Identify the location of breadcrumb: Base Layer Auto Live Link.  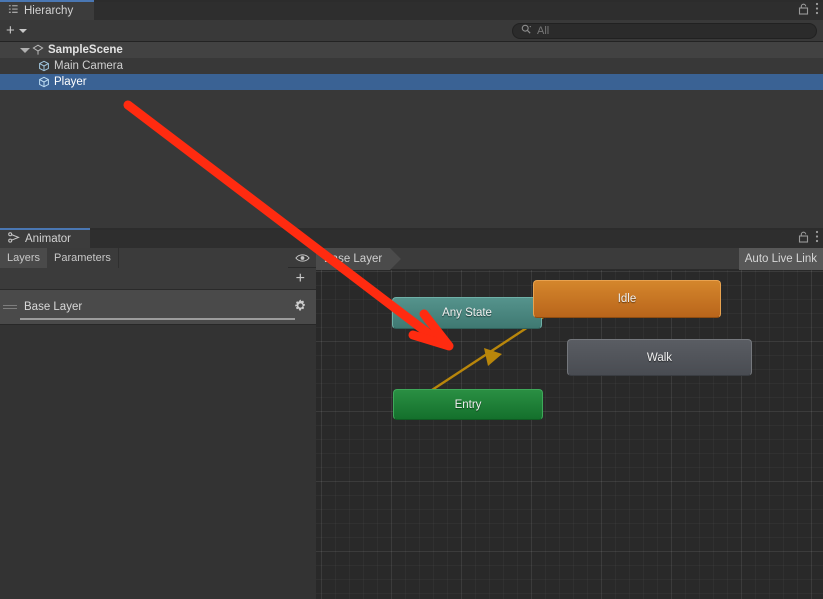
(569, 259).